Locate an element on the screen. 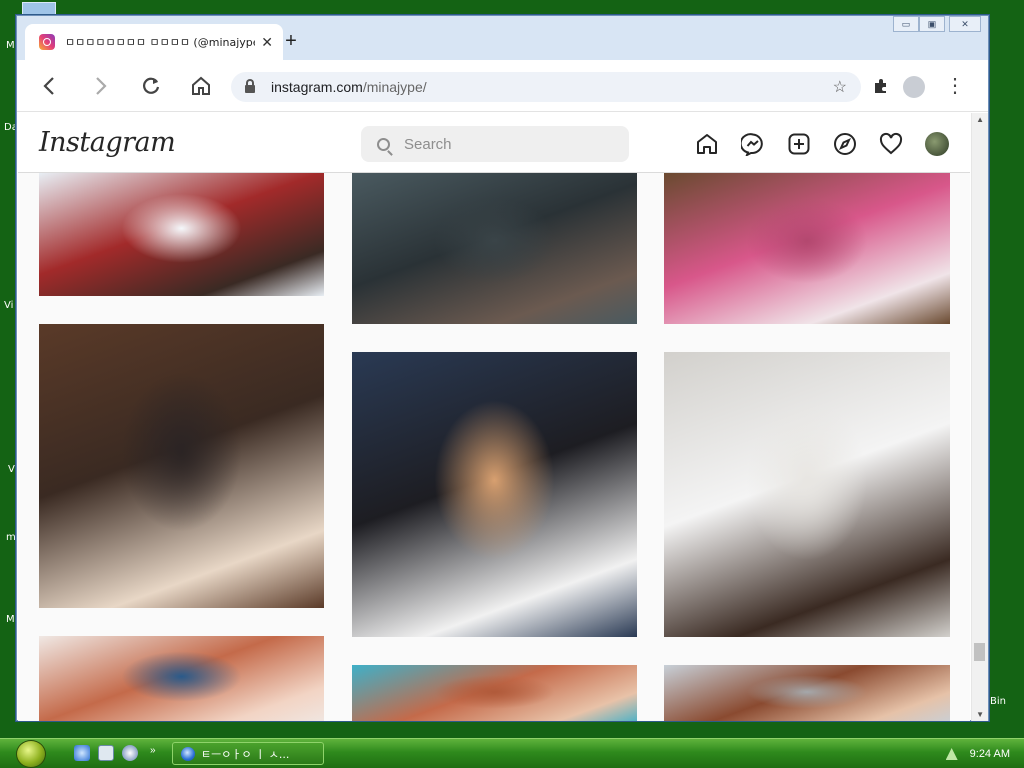  browser-profile-icon is located at coordinates (914, 87).